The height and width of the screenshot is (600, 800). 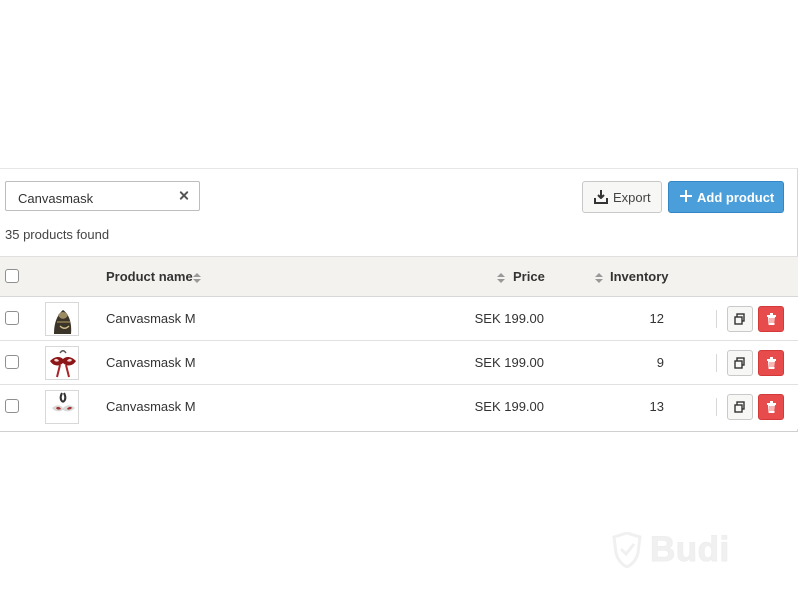 I want to click on product-name-header-label: Product name, so click(x=149, y=276).